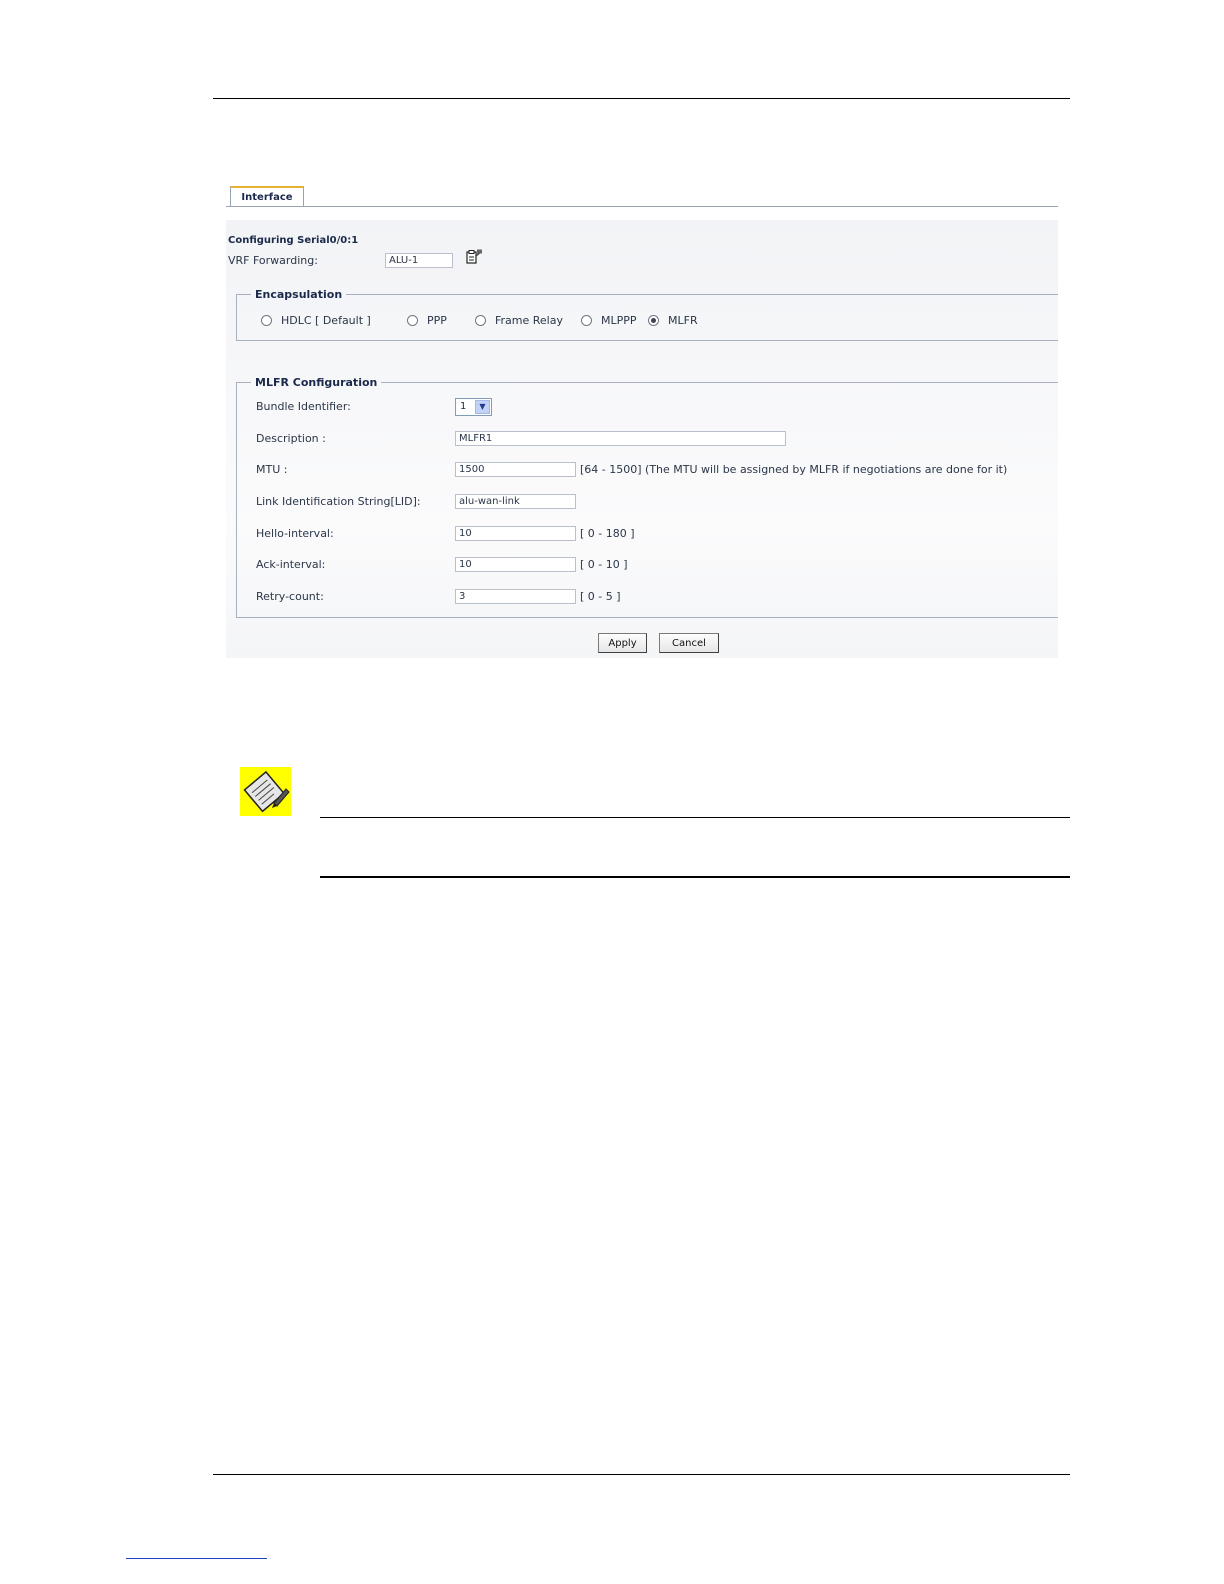 The width and height of the screenshot is (1224, 1584). Describe the element at coordinates (586, 320) in the screenshot. I see `radio-mlppp` at that location.